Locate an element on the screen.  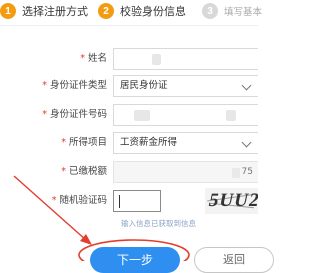
step-3: 3 填写基本 is located at coordinates (232, 11).